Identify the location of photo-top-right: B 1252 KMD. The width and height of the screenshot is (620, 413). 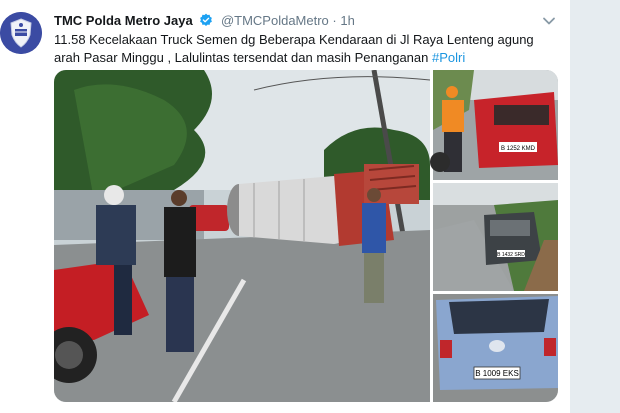
(494, 125).